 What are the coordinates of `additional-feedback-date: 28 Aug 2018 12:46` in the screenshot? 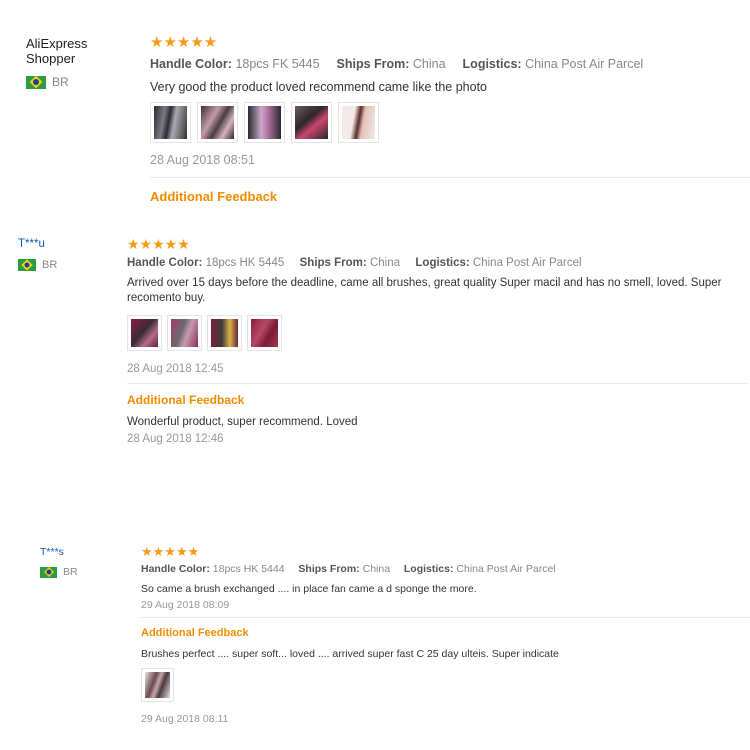 It's located at (175, 439).